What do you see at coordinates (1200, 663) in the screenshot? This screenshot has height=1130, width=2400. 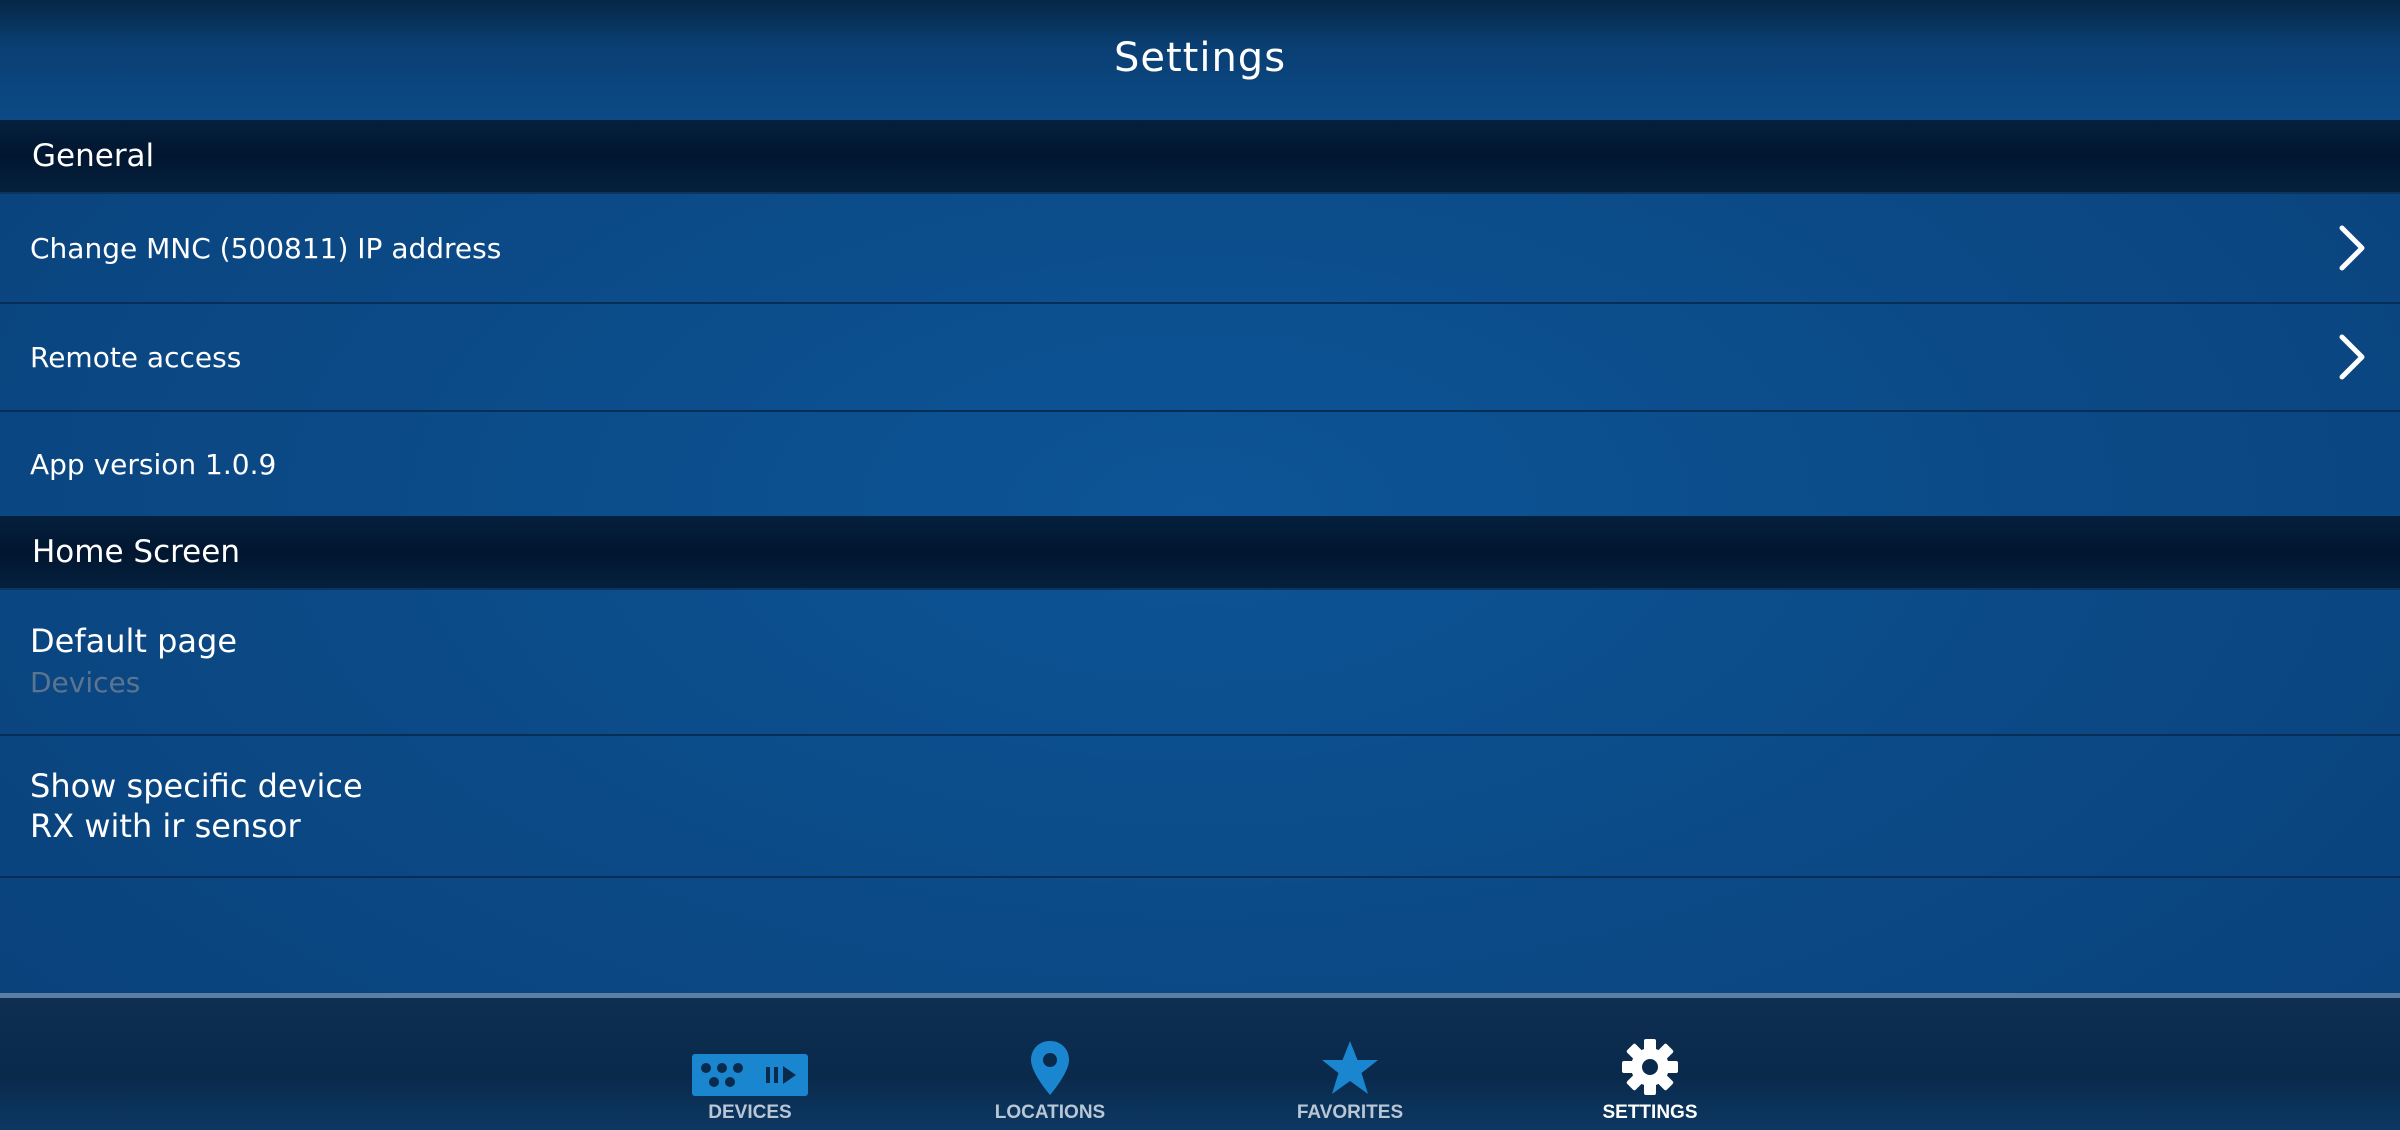 I see `default-page-row: Default page Devices` at bounding box center [1200, 663].